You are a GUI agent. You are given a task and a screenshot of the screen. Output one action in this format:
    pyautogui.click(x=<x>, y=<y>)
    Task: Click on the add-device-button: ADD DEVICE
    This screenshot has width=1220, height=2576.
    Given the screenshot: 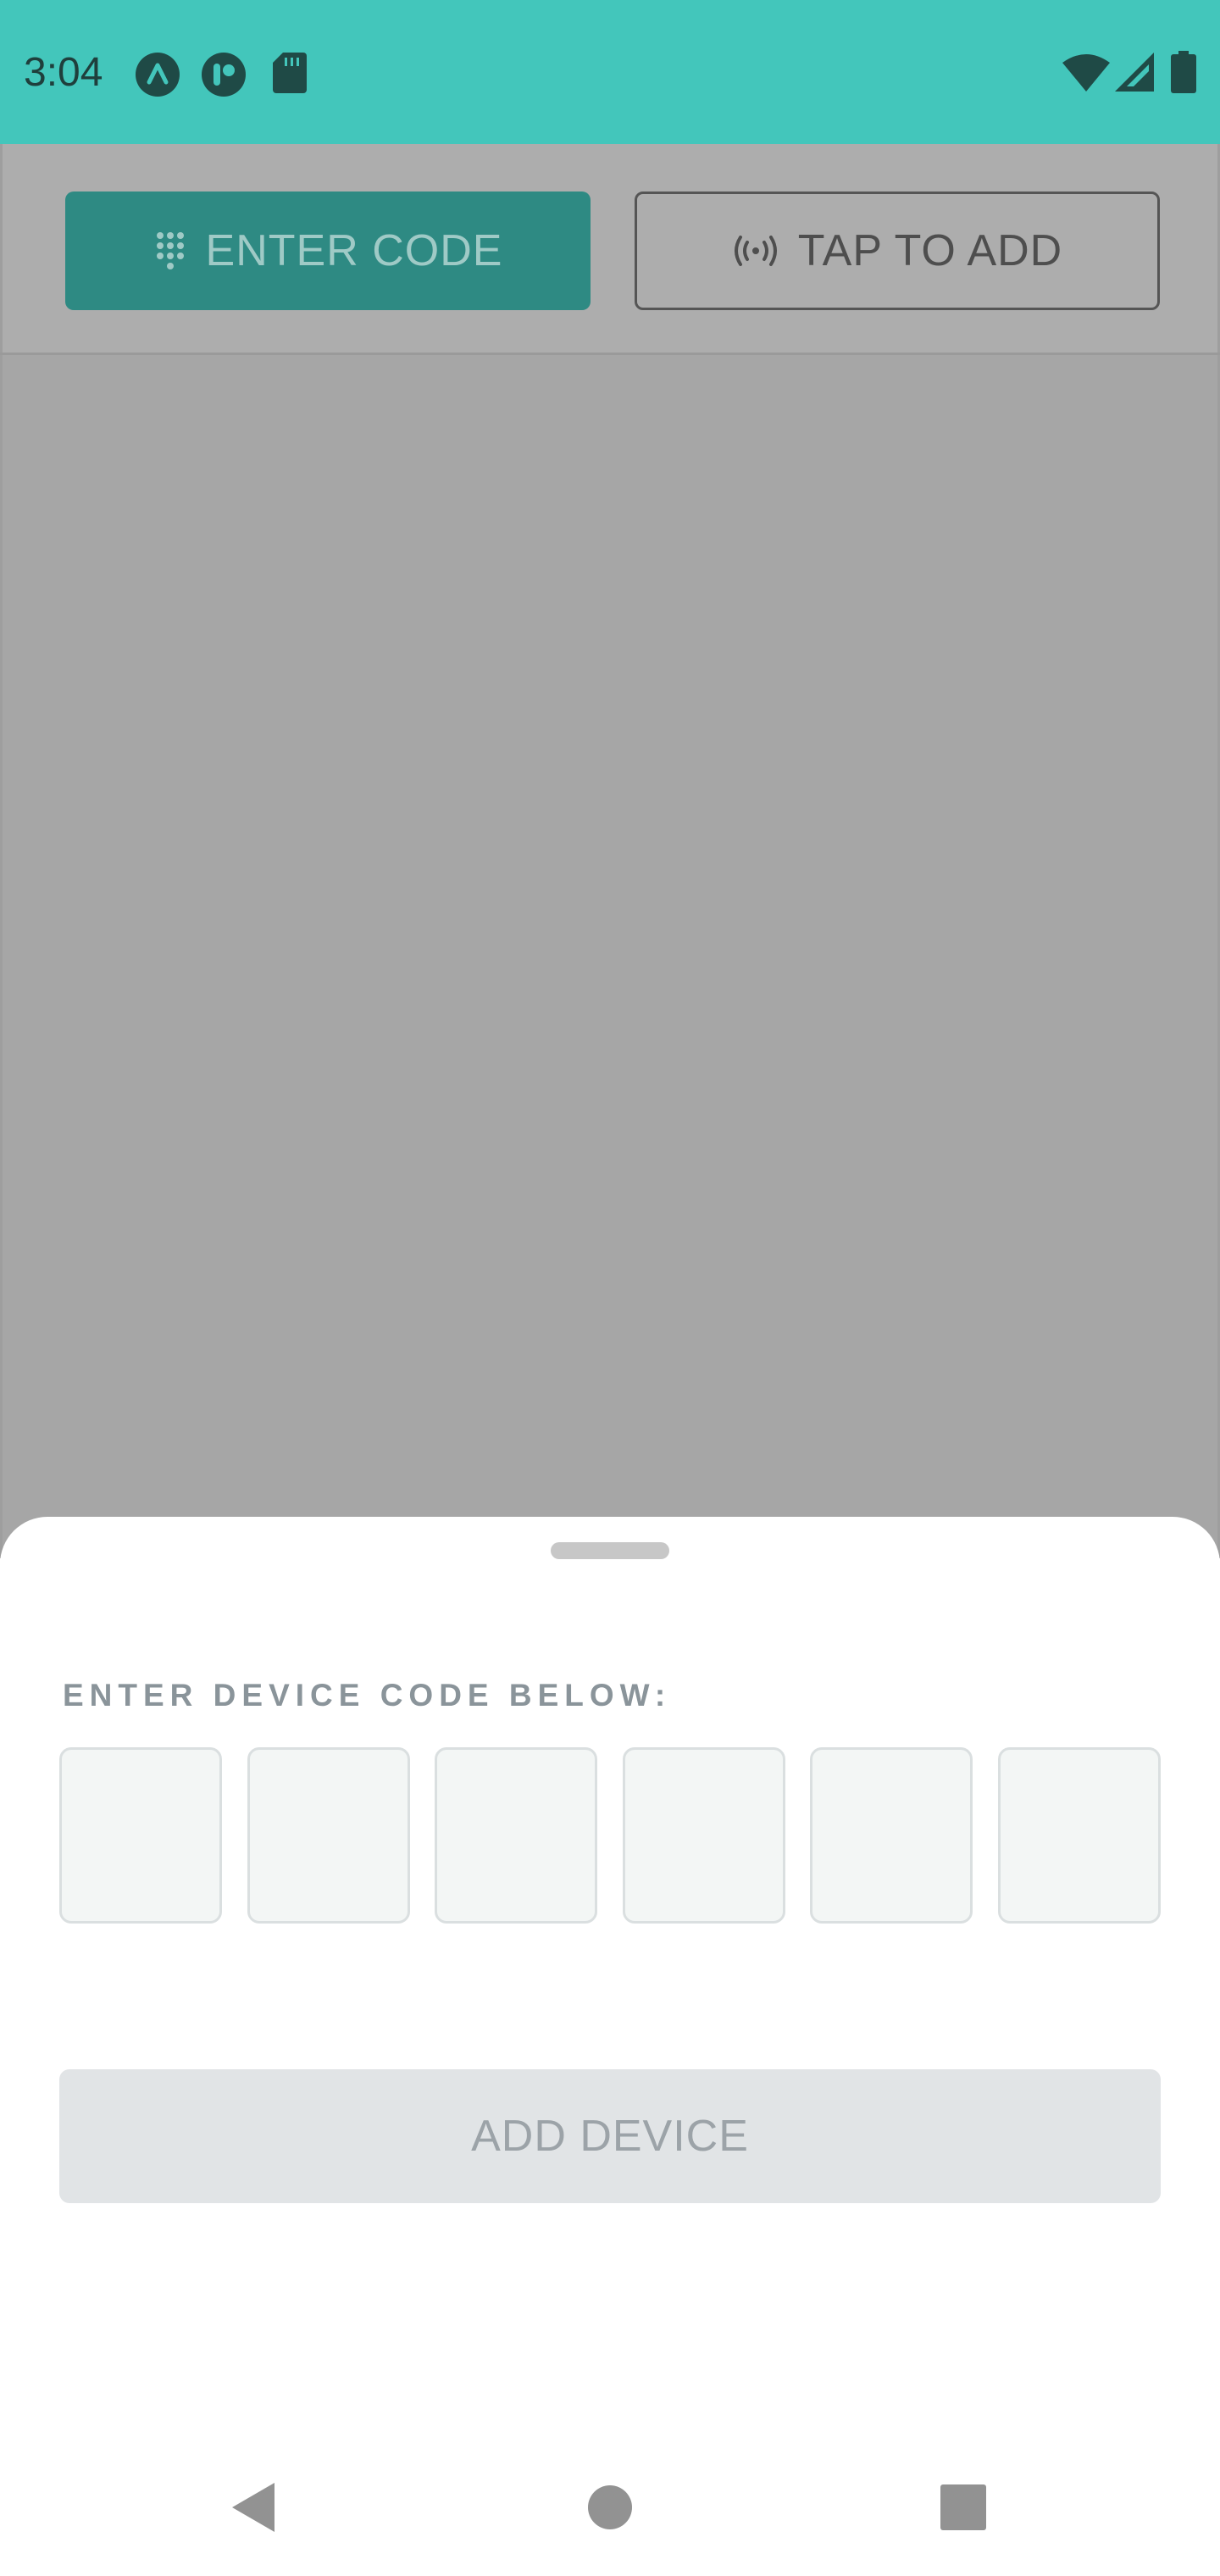 What is the action you would take?
    pyautogui.click(x=610, y=2136)
    